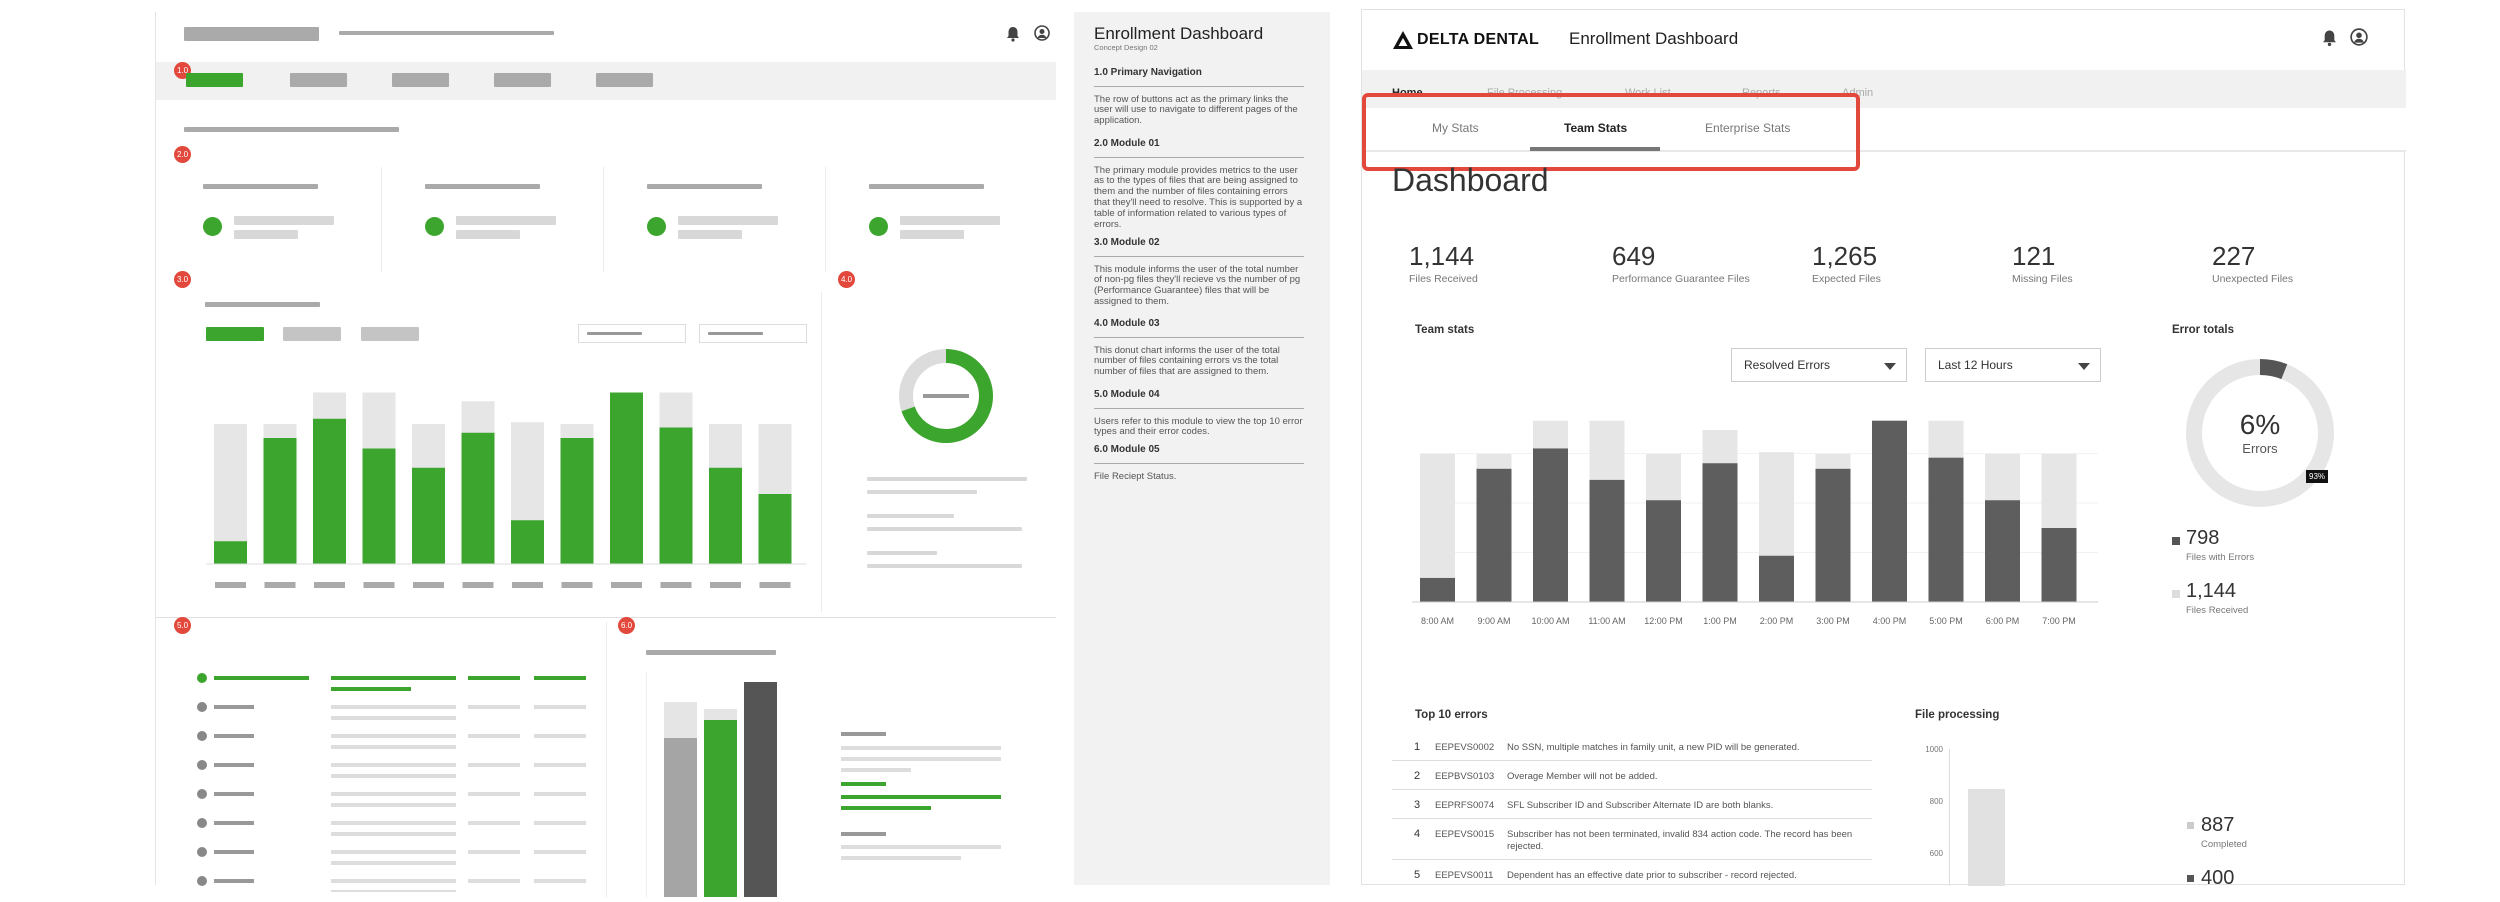 The height and width of the screenshot is (902, 2500). I want to click on app-header: DELTA DENTAL Enrollment Dashboard, so click(1884, 40).